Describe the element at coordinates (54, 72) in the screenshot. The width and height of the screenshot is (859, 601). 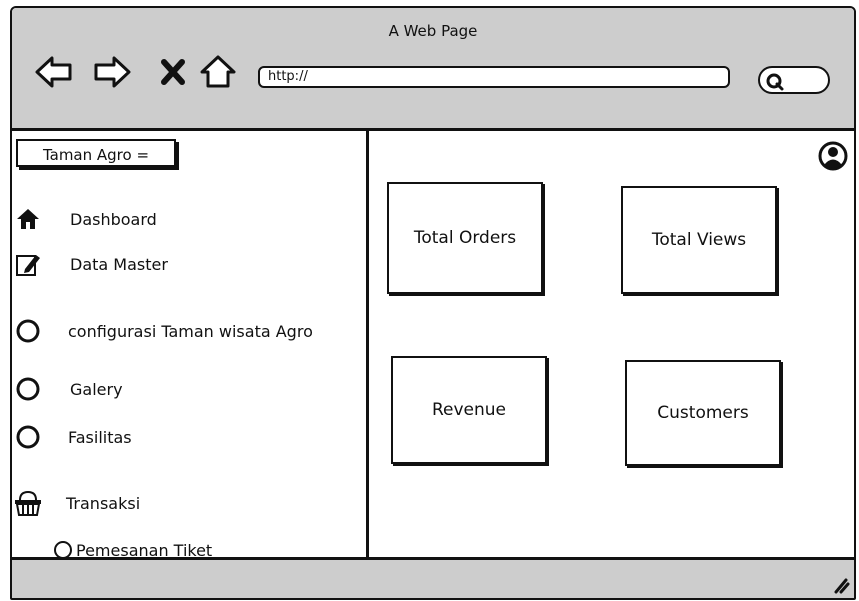
I see `back-arrow-icon` at that location.